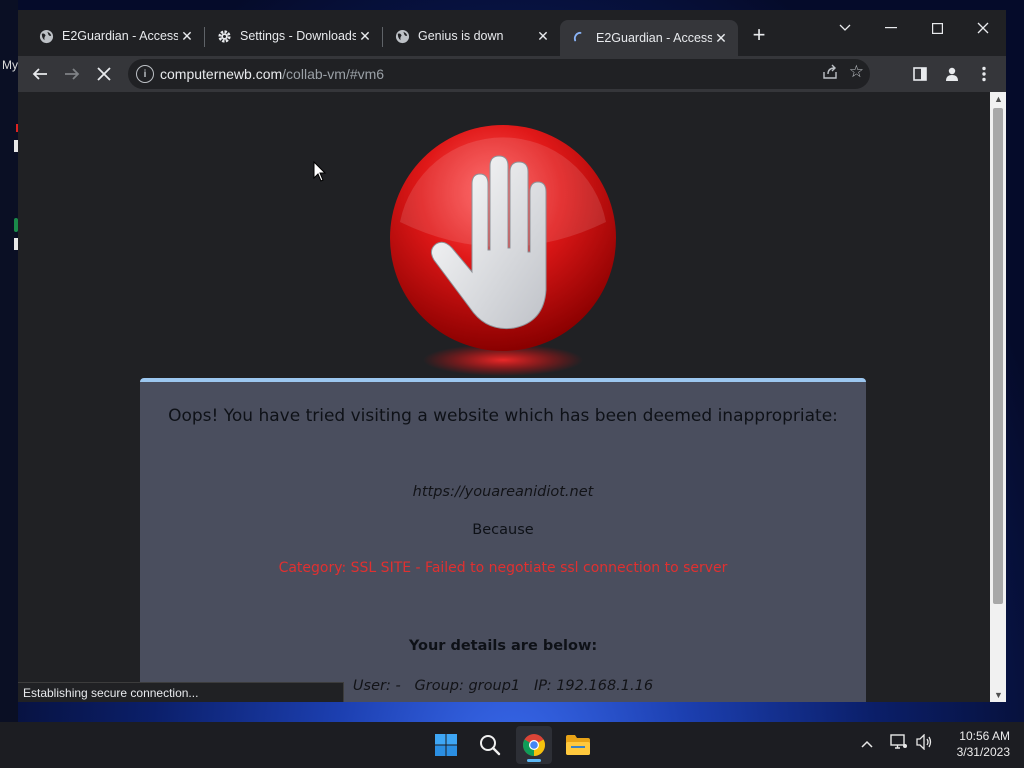 The image size is (1024, 768). I want to click on show-hidden-icons-chevron, so click(867, 743).